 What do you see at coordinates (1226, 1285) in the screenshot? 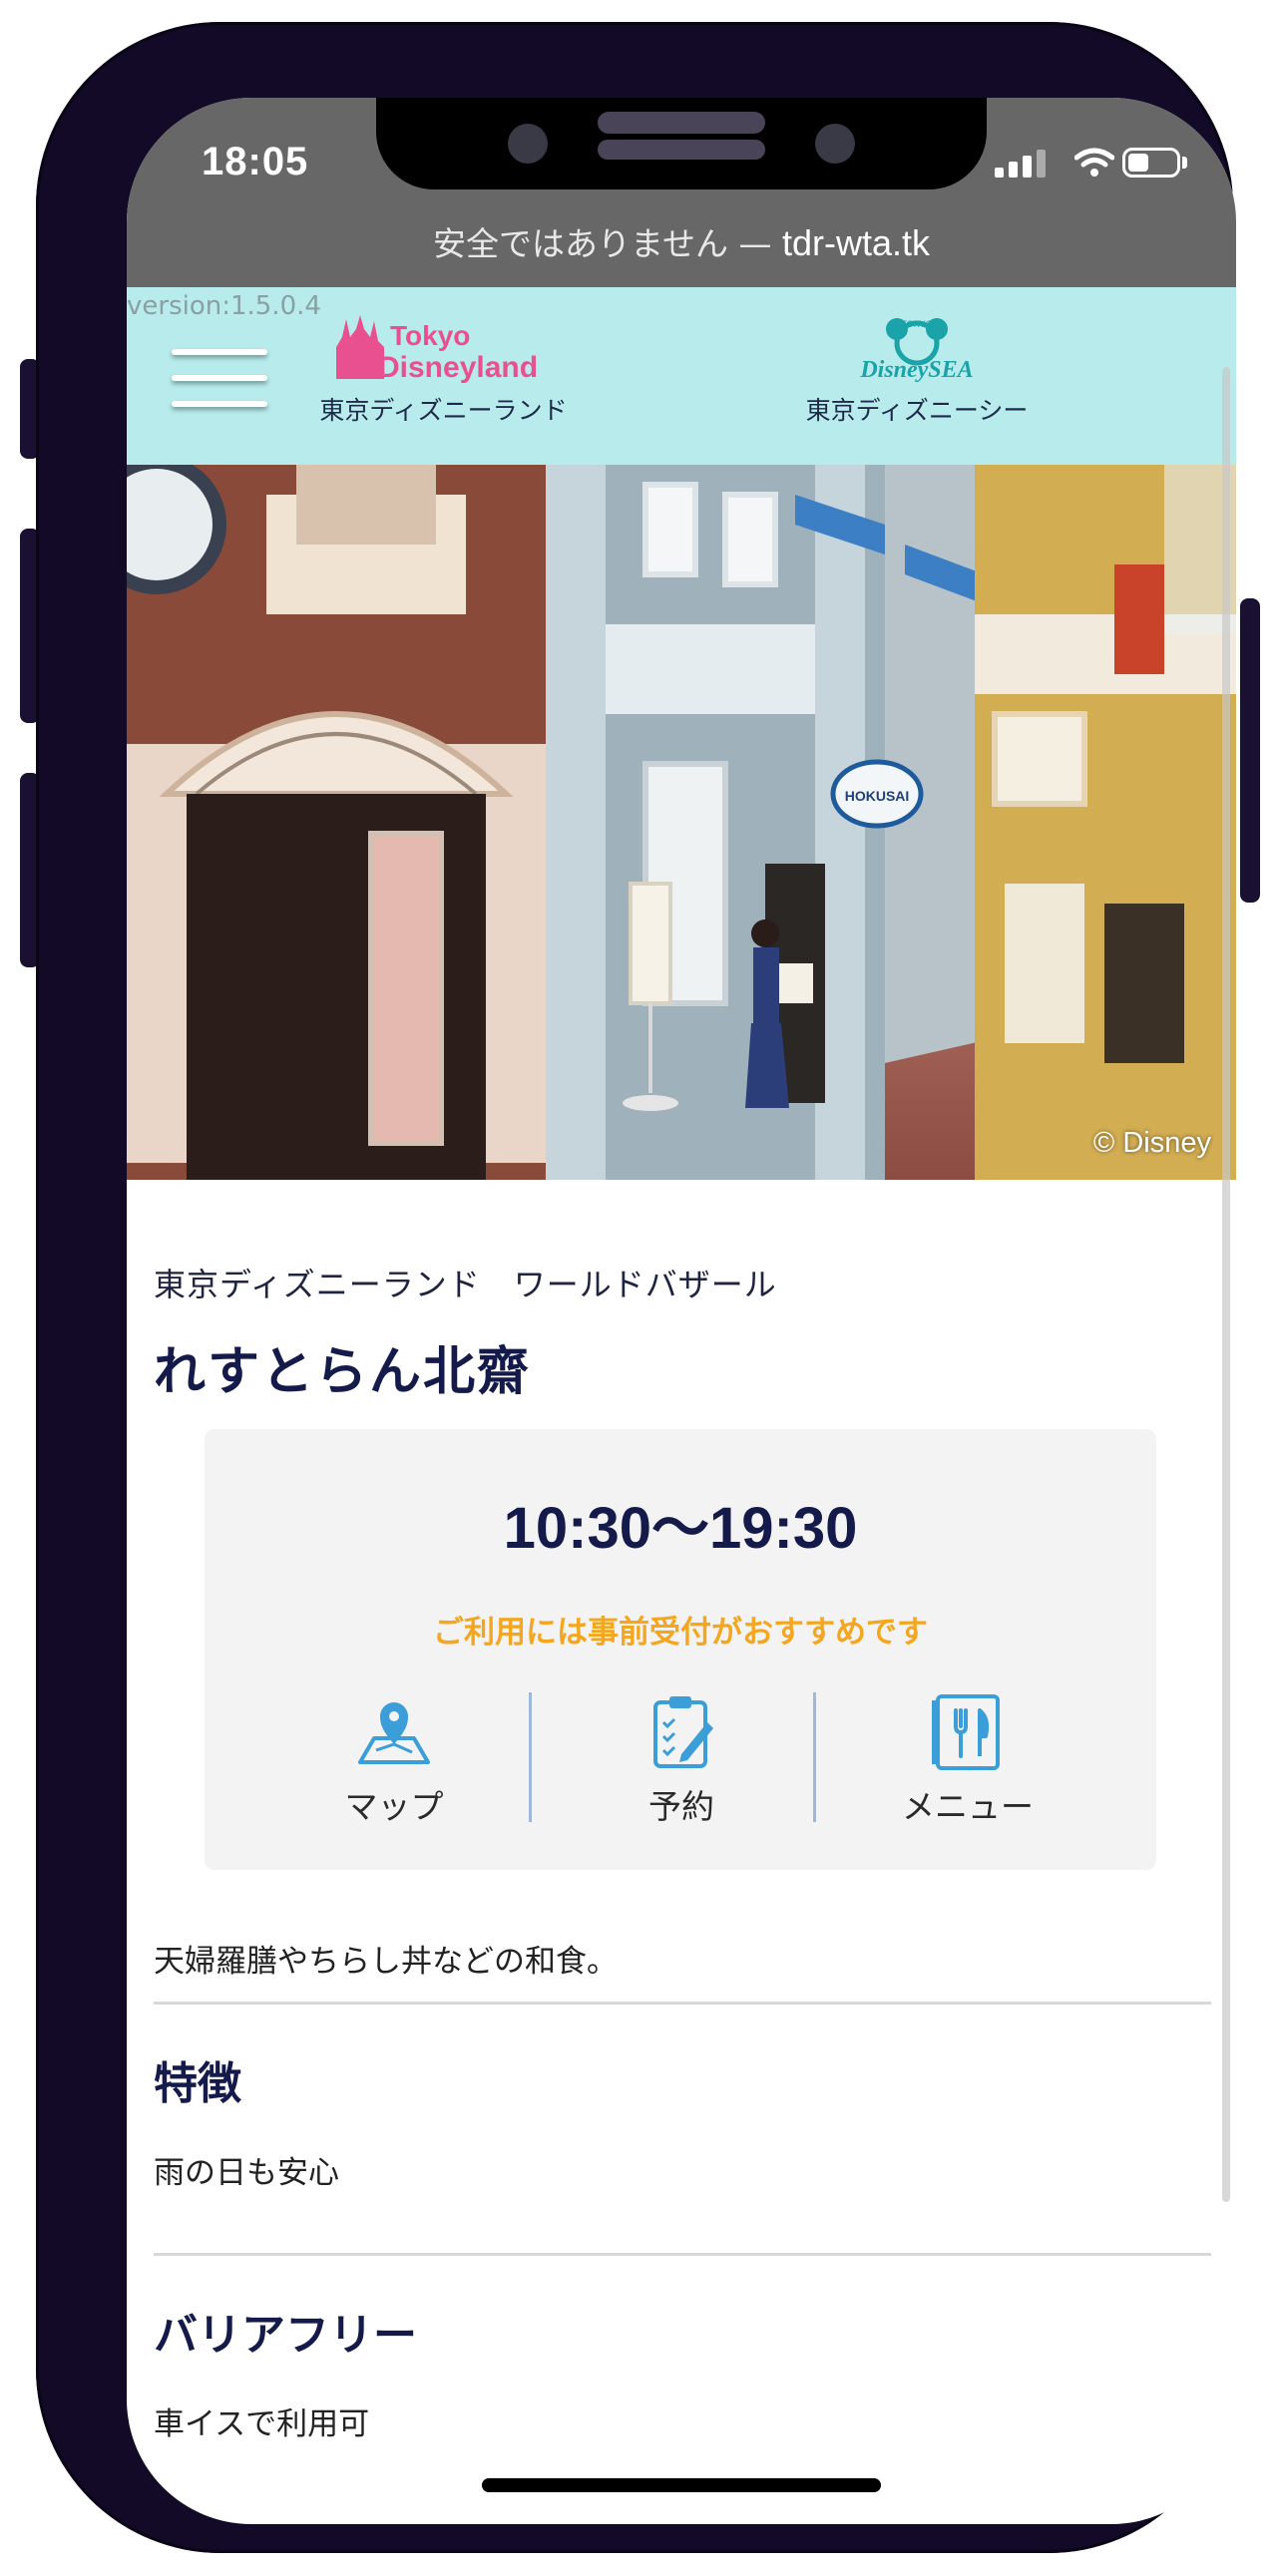
I see `scrollbar` at bounding box center [1226, 1285].